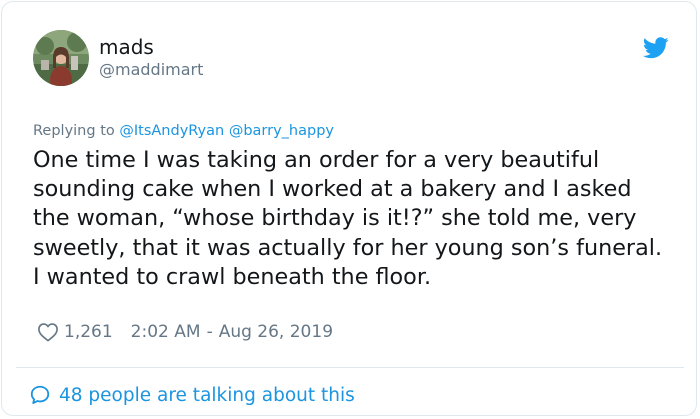  What do you see at coordinates (48, 332) in the screenshot?
I see `heart-outline-icon` at bounding box center [48, 332].